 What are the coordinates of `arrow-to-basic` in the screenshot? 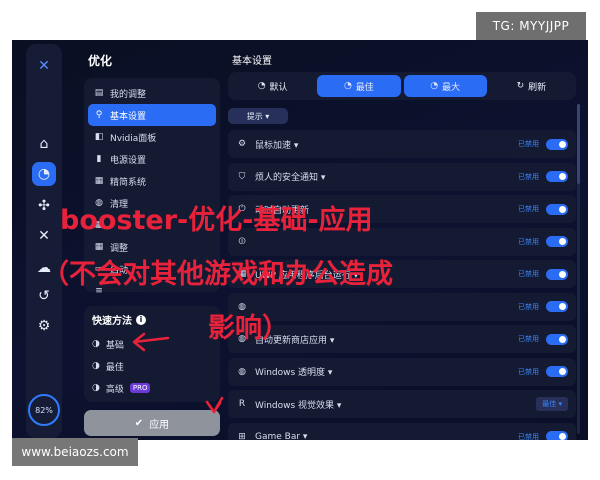 It's located at (151, 342).